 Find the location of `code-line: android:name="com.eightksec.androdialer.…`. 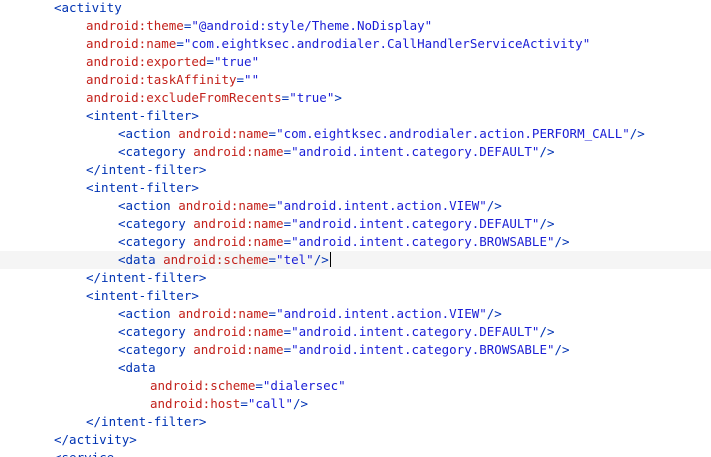

code-line: android:name="com.eightksec.androdialer.… is located at coordinates (355, 44).